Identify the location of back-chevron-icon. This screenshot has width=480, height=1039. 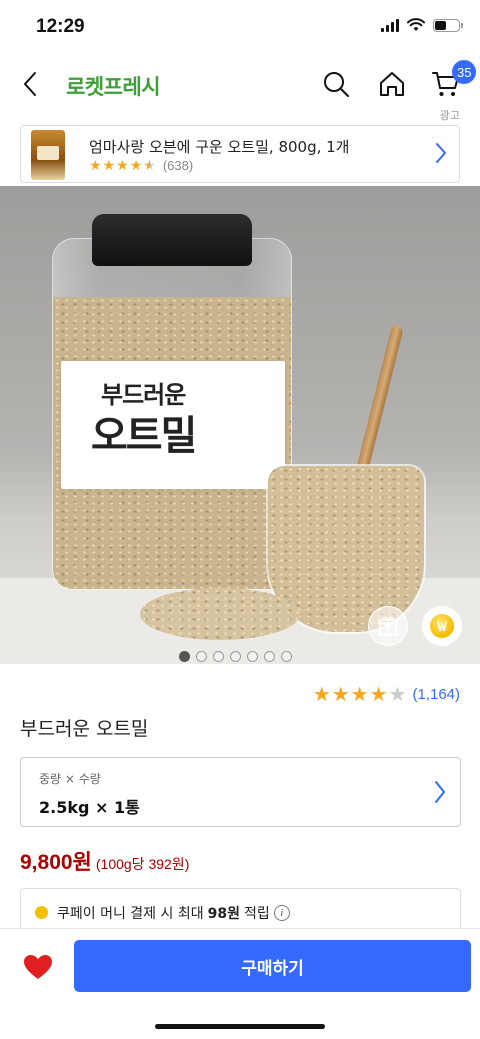
(30, 84).